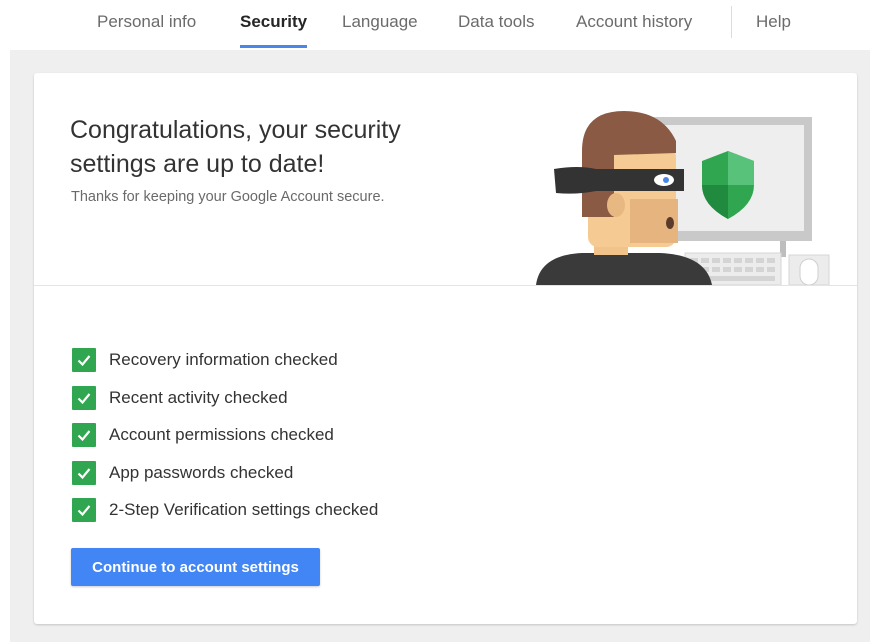  I want to click on tab-language: Language, so click(380, 24).